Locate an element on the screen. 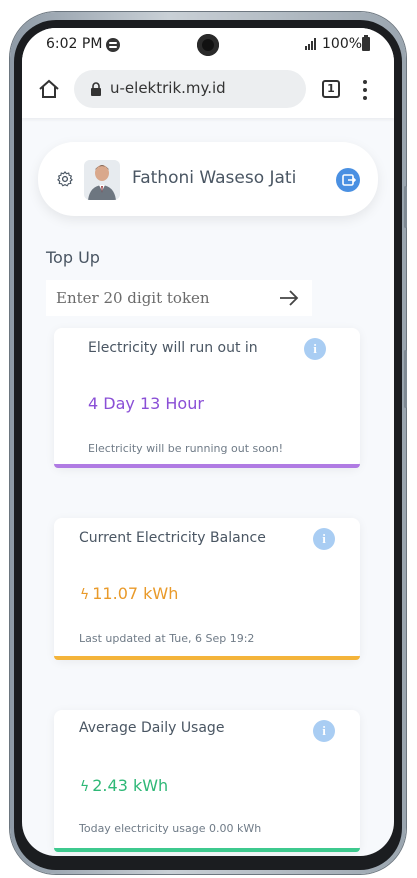 This screenshot has width=417, height=878. url-text: u-elektrik.my.id is located at coordinates (168, 88).